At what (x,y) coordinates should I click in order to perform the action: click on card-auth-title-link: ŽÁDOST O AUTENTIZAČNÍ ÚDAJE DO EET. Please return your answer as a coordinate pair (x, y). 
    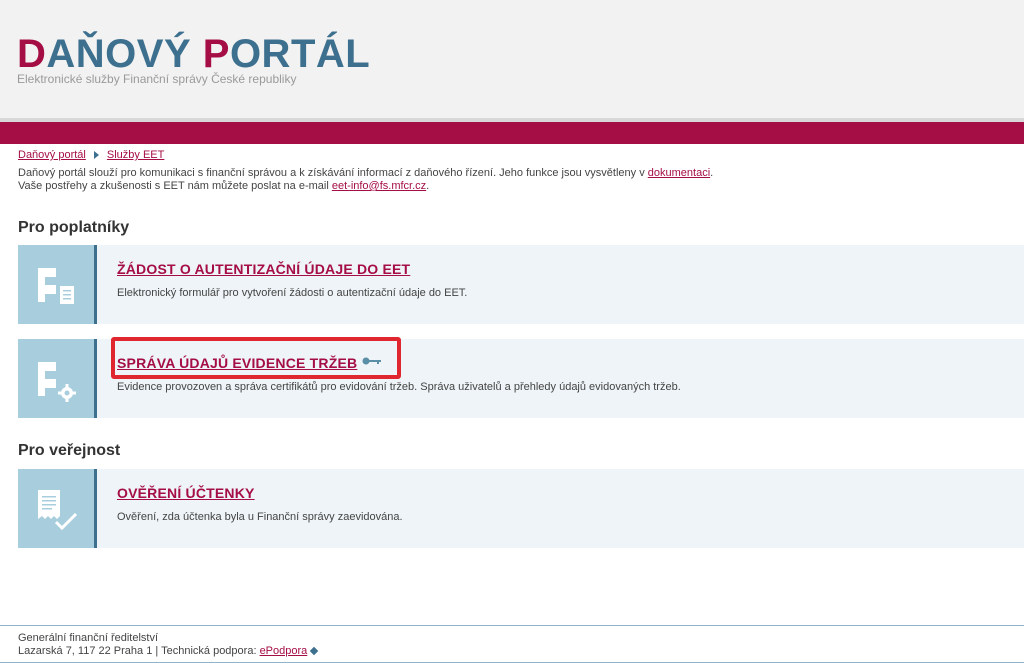
    Looking at the image, I should click on (263, 269).